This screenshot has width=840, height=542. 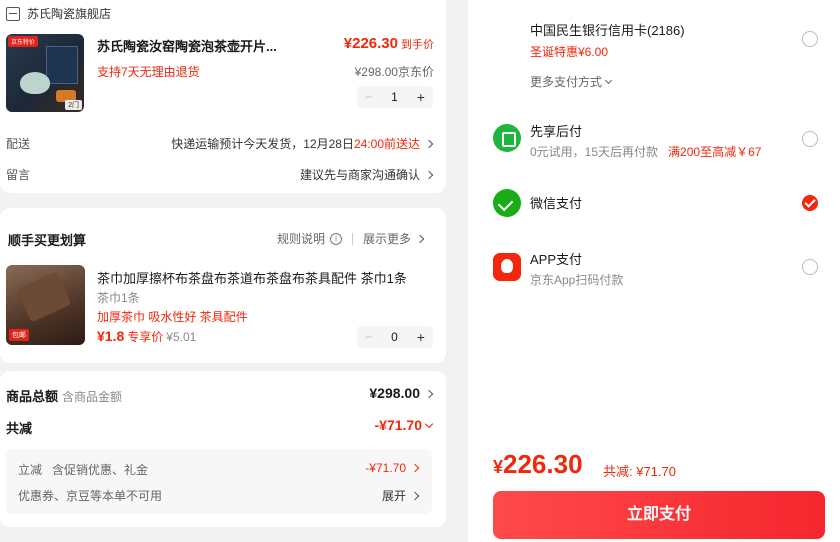 I want to click on bundle-item-spec: 茶巾1条, so click(x=118, y=298).